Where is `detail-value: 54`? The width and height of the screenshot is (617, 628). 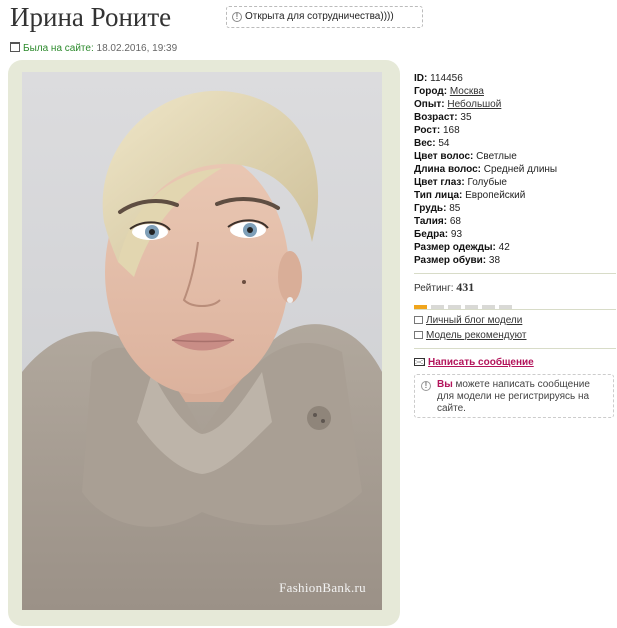
detail-value: 54 is located at coordinates (444, 143).